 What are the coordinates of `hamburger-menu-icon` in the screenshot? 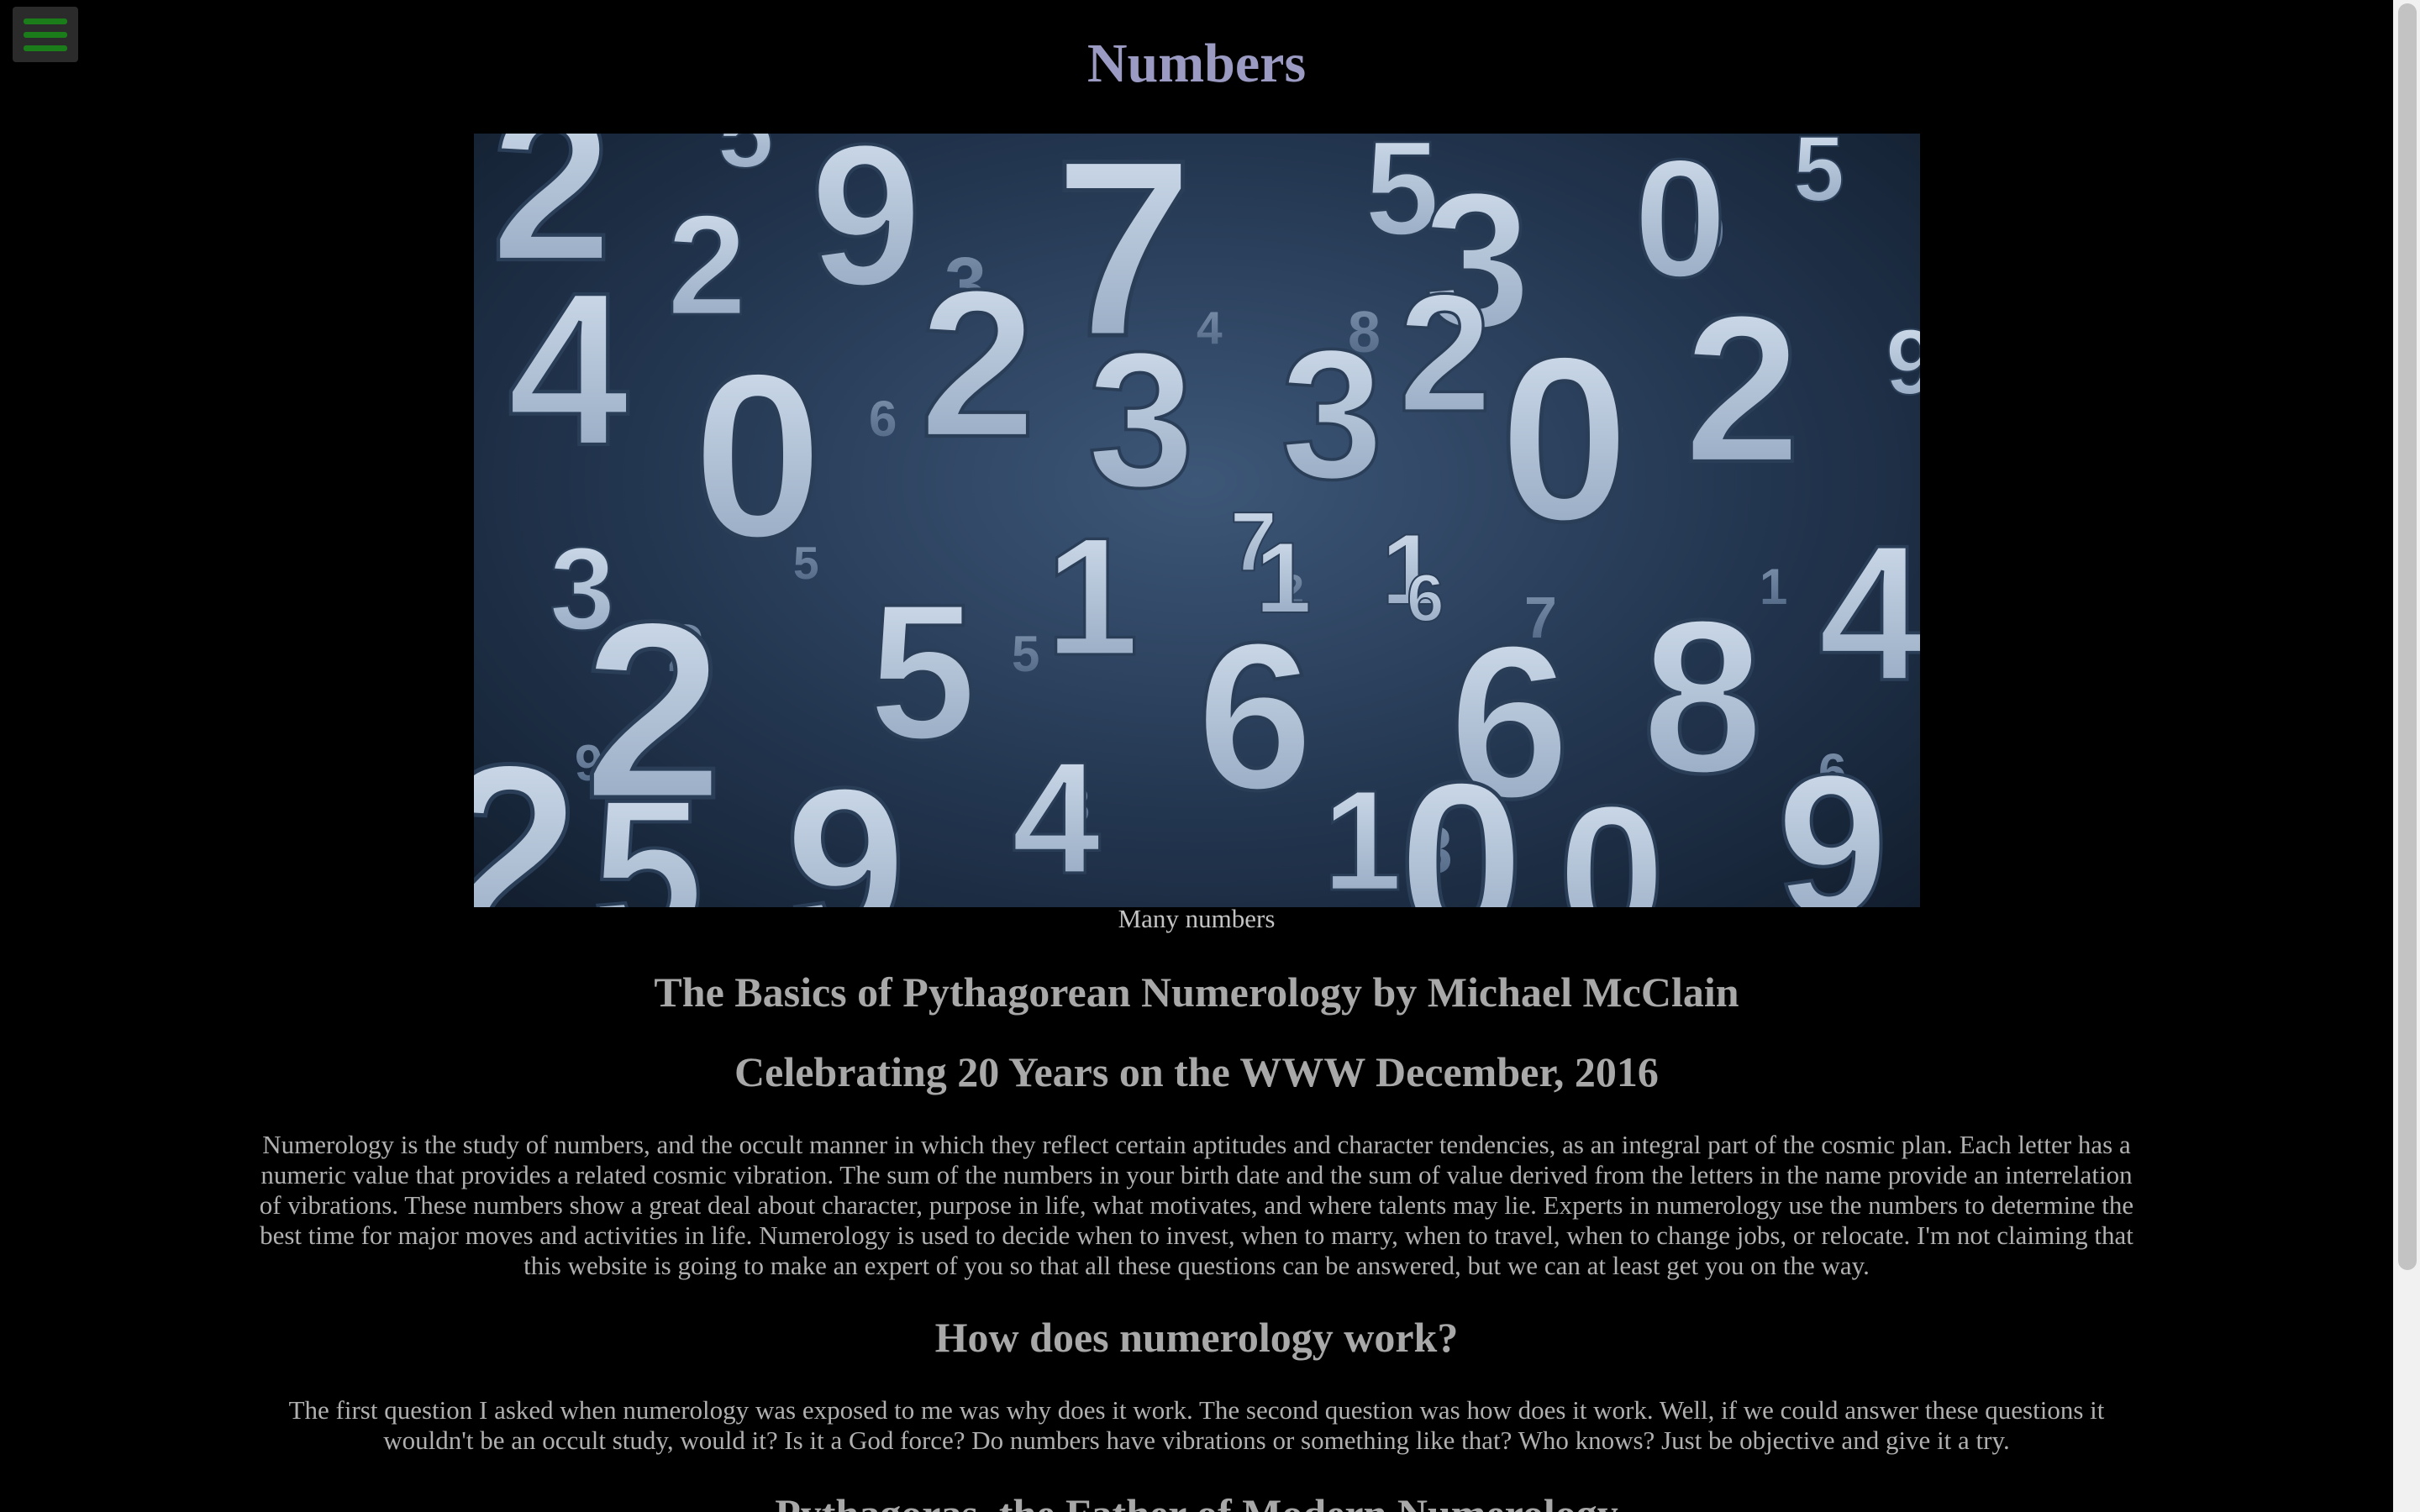 It's located at (45, 21).